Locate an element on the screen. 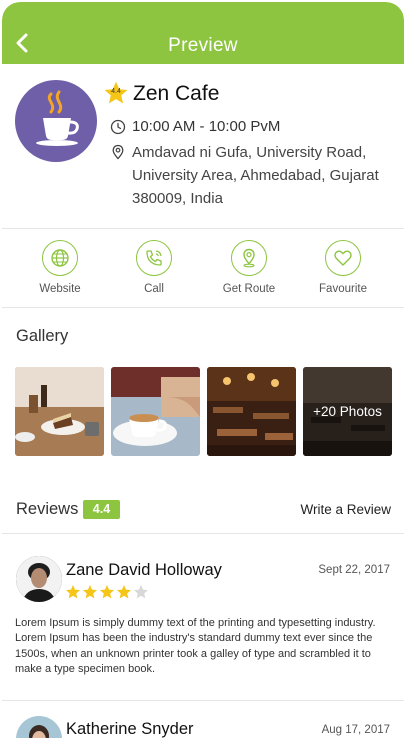 The width and height of the screenshot is (406, 740). top-bar: Preview is located at coordinates (203, 33).